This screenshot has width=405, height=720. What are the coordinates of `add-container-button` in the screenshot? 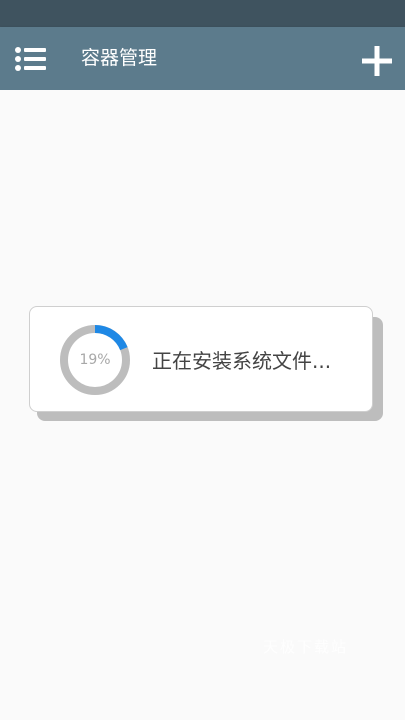 It's located at (377, 61).